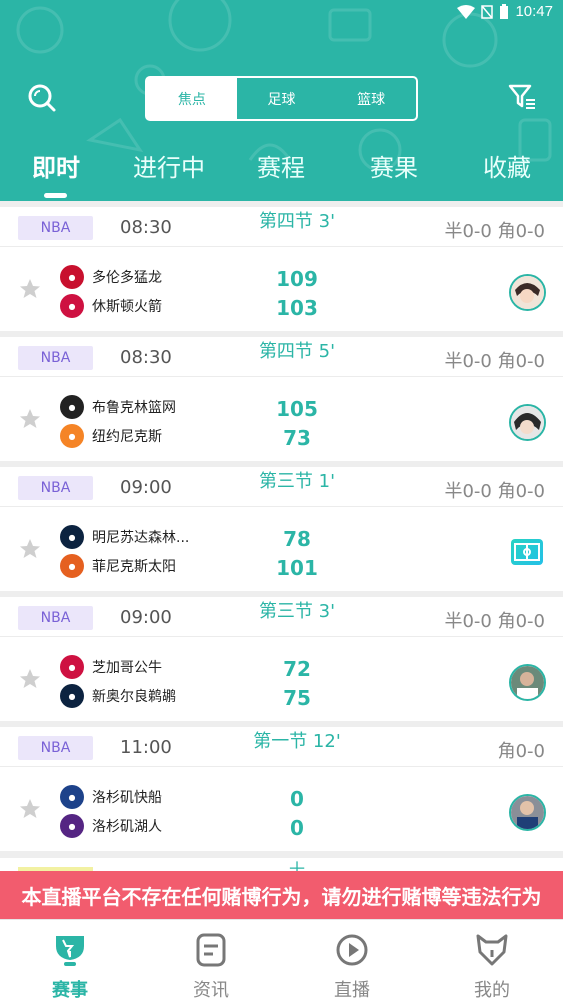 The image size is (563, 1002). Describe the element at coordinates (297, 409) in the screenshot. I see `home-score: 105` at that location.